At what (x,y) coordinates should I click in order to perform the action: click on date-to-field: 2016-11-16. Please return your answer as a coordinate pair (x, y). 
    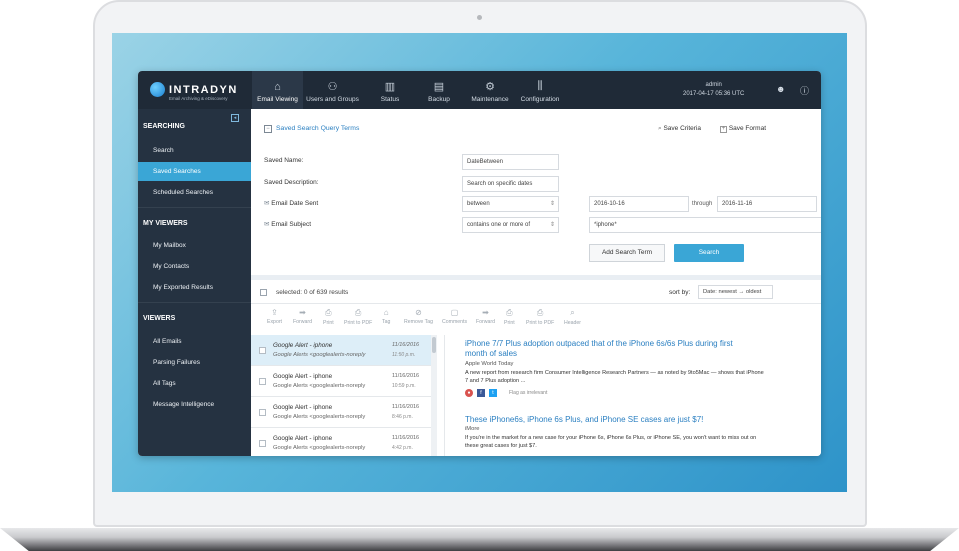
    Looking at the image, I should click on (767, 204).